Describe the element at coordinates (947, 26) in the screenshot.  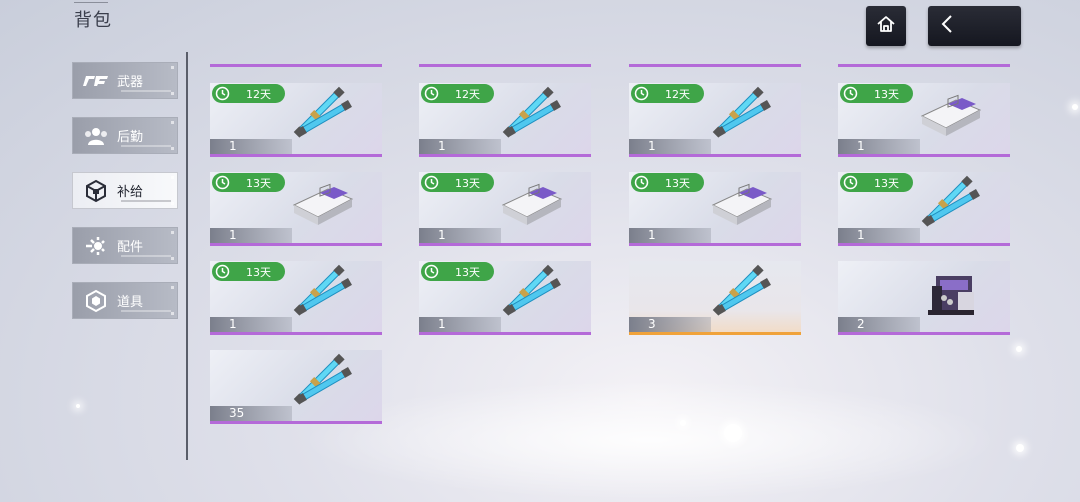
I see `back-arrow-icon` at that location.